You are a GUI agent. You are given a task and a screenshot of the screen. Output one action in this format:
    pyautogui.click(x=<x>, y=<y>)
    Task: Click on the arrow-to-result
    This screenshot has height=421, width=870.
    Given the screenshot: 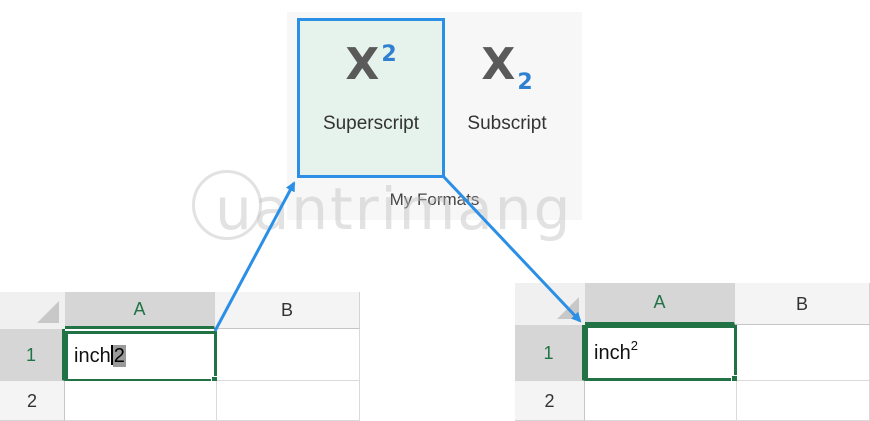 What is the action you would take?
    pyautogui.click(x=511, y=248)
    